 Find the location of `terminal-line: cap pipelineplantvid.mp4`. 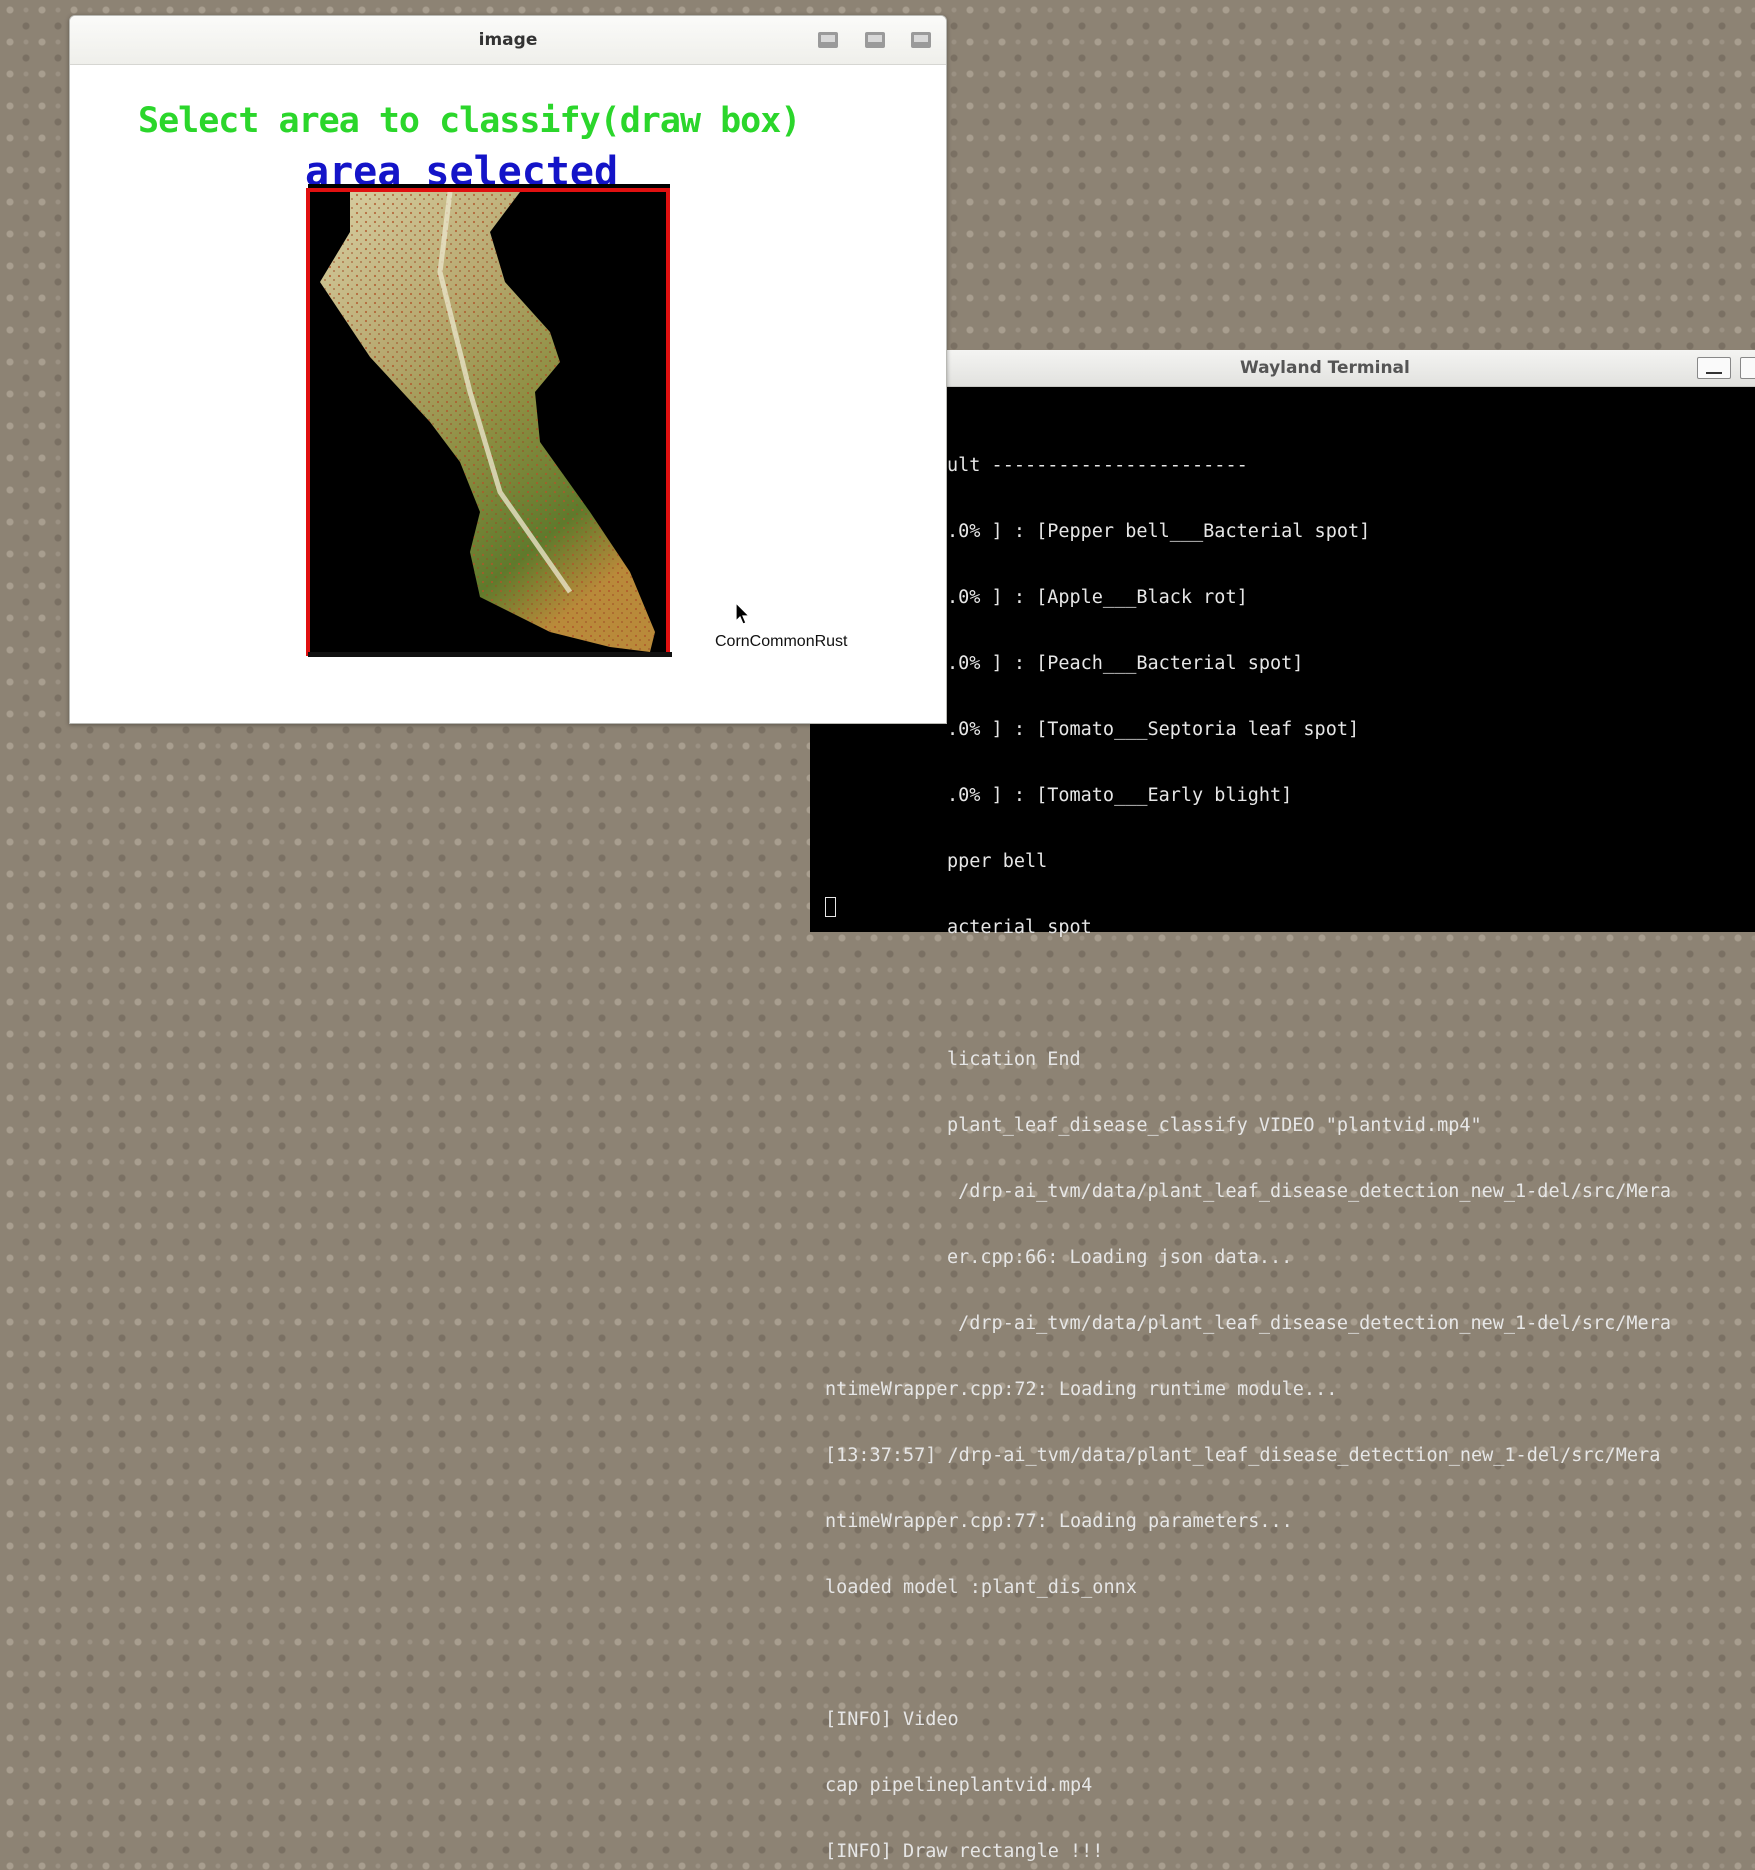

terminal-line: cap pipelineplantvid.mp4 is located at coordinates (959, 1785).